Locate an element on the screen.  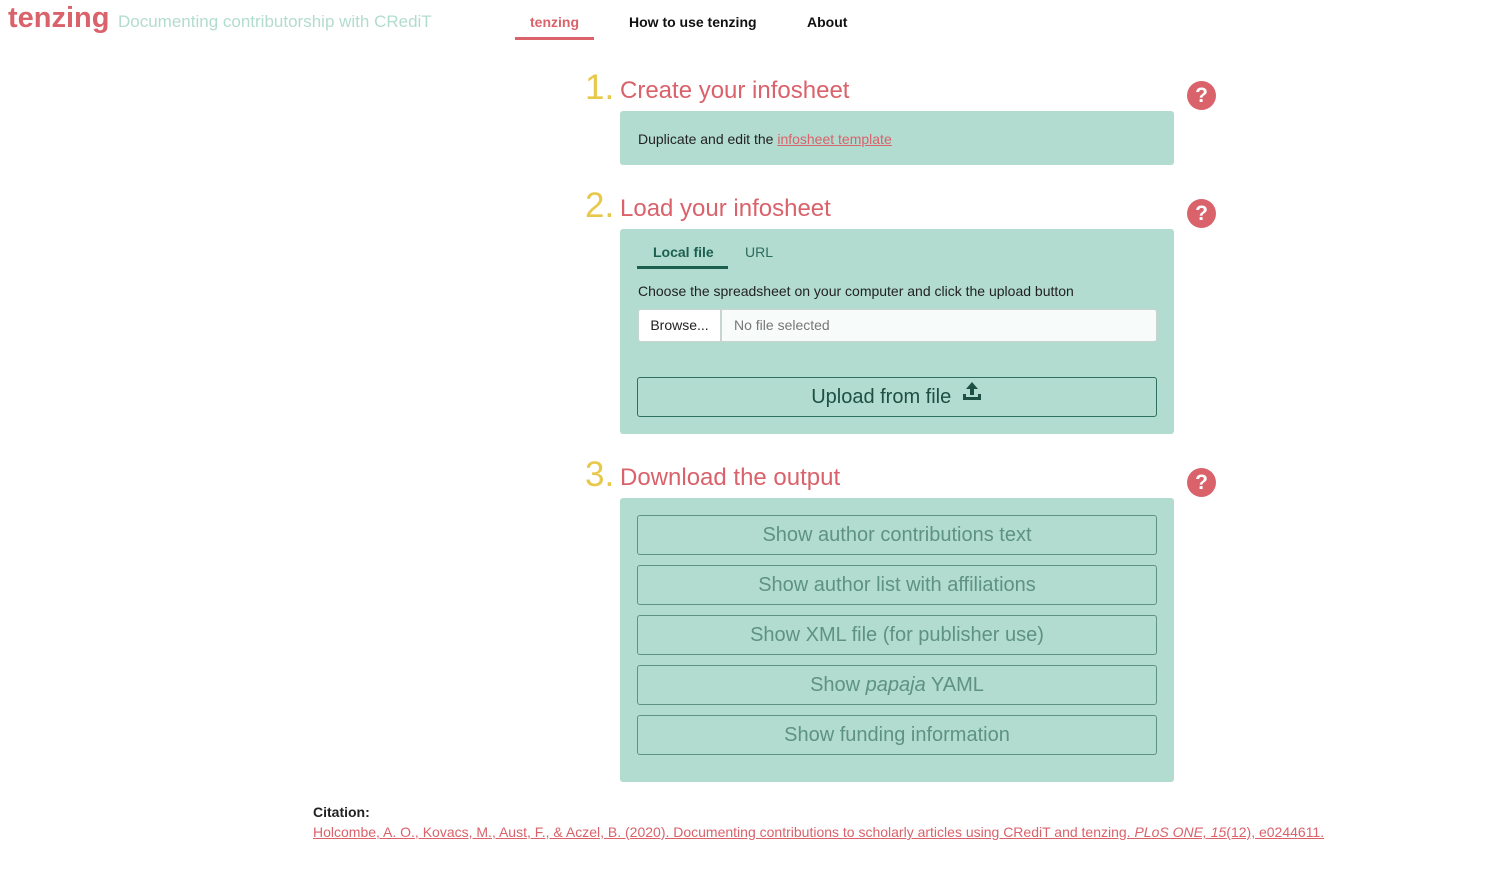
show-papaja-yaml-button: Show papaja YAML is located at coordinates (897, 685).